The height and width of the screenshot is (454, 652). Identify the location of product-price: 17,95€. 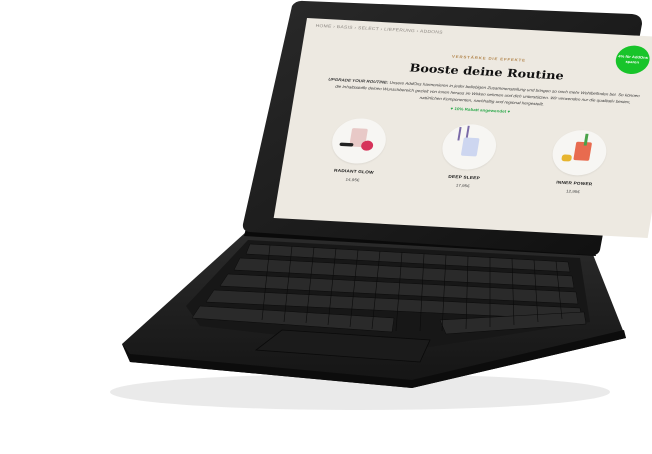
(463, 186).